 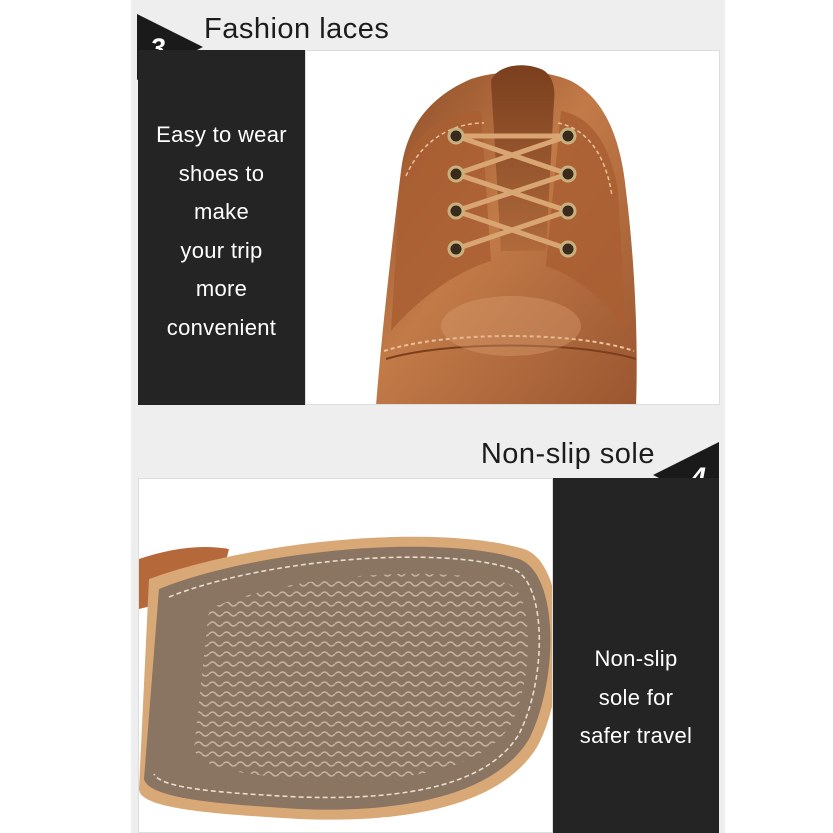 I want to click on description-line: shoes to, so click(x=221, y=173).